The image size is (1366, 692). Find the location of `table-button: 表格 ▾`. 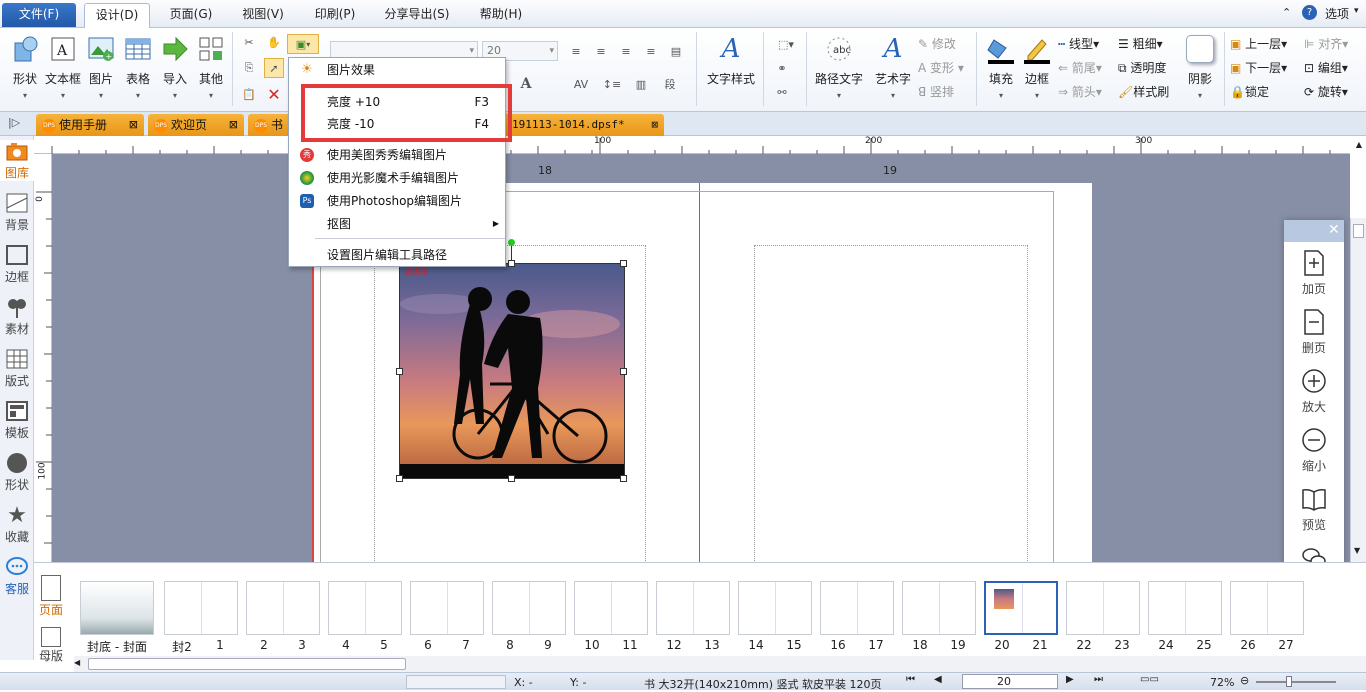

table-button: 表格 ▾ is located at coordinates (138, 67).